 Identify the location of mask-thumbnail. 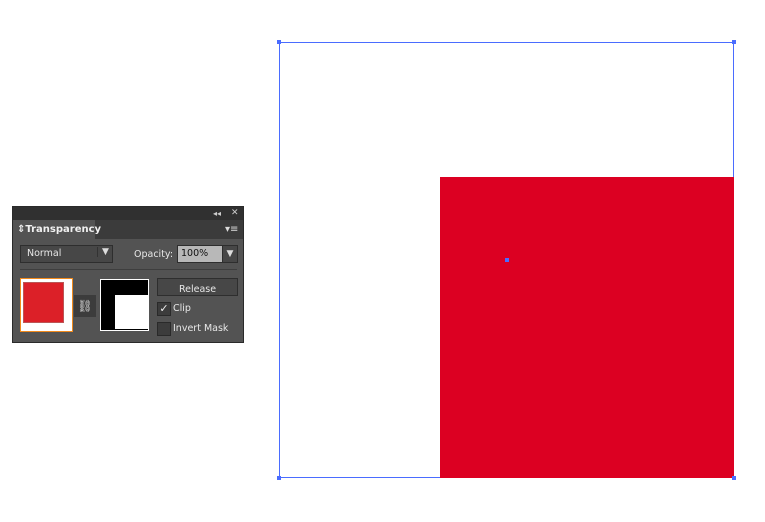
(124, 305).